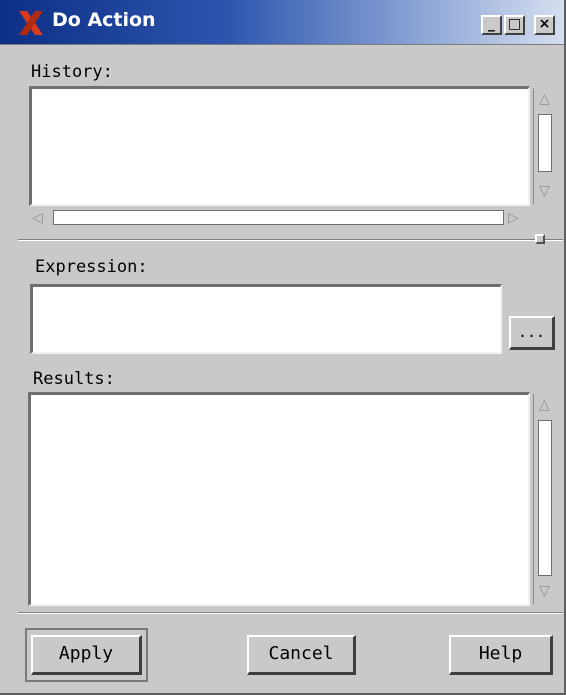 The width and height of the screenshot is (566, 695). I want to click on history-horizontal-scroll-thumb, so click(278, 217).